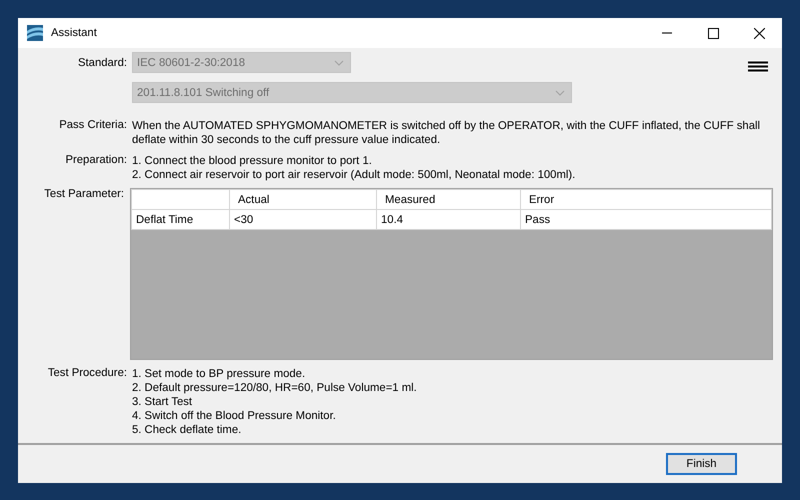 This screenshot has height=500, width=800. What do you see at coordinates (274, 374) in the screenshot?
I see `procedure-step: 1. Set mode to BP pressure mode.` at bounding box center [274, 374].